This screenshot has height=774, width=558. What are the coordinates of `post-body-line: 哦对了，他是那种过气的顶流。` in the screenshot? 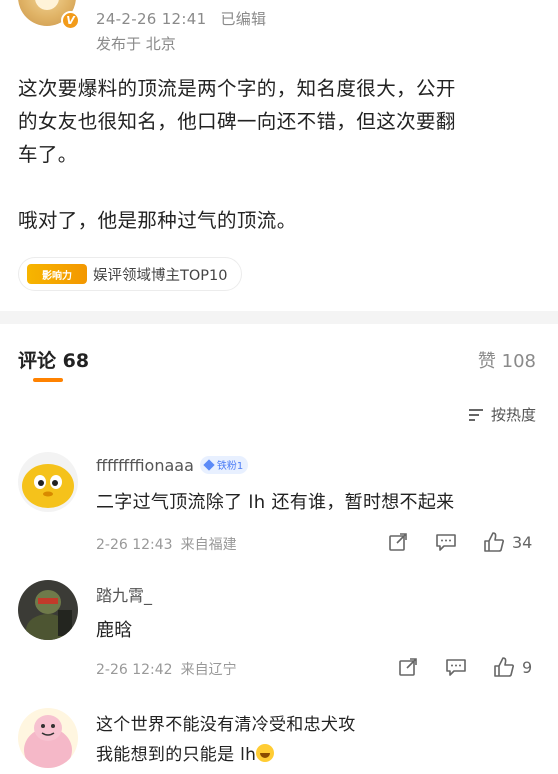 It's located at (157, 220).